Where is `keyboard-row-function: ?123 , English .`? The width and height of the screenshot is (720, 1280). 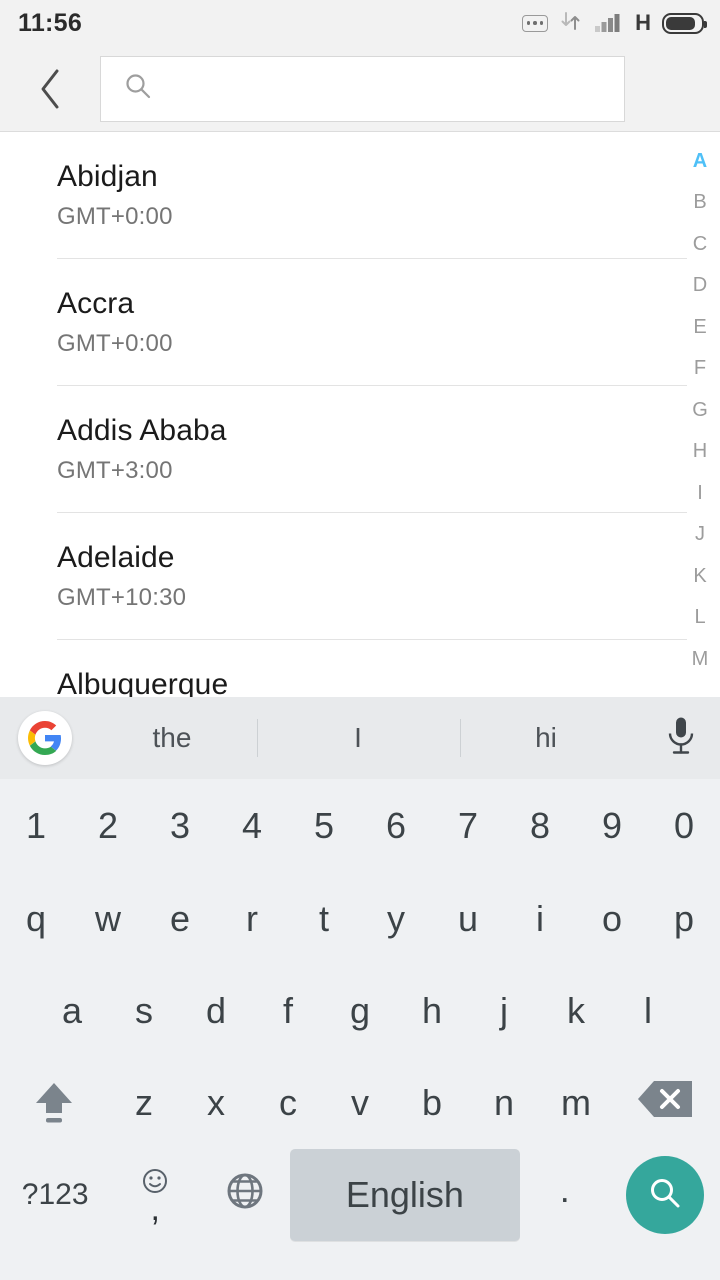 keyboard-row-function: ?123 , English . is located at coordinates (360, 1195).